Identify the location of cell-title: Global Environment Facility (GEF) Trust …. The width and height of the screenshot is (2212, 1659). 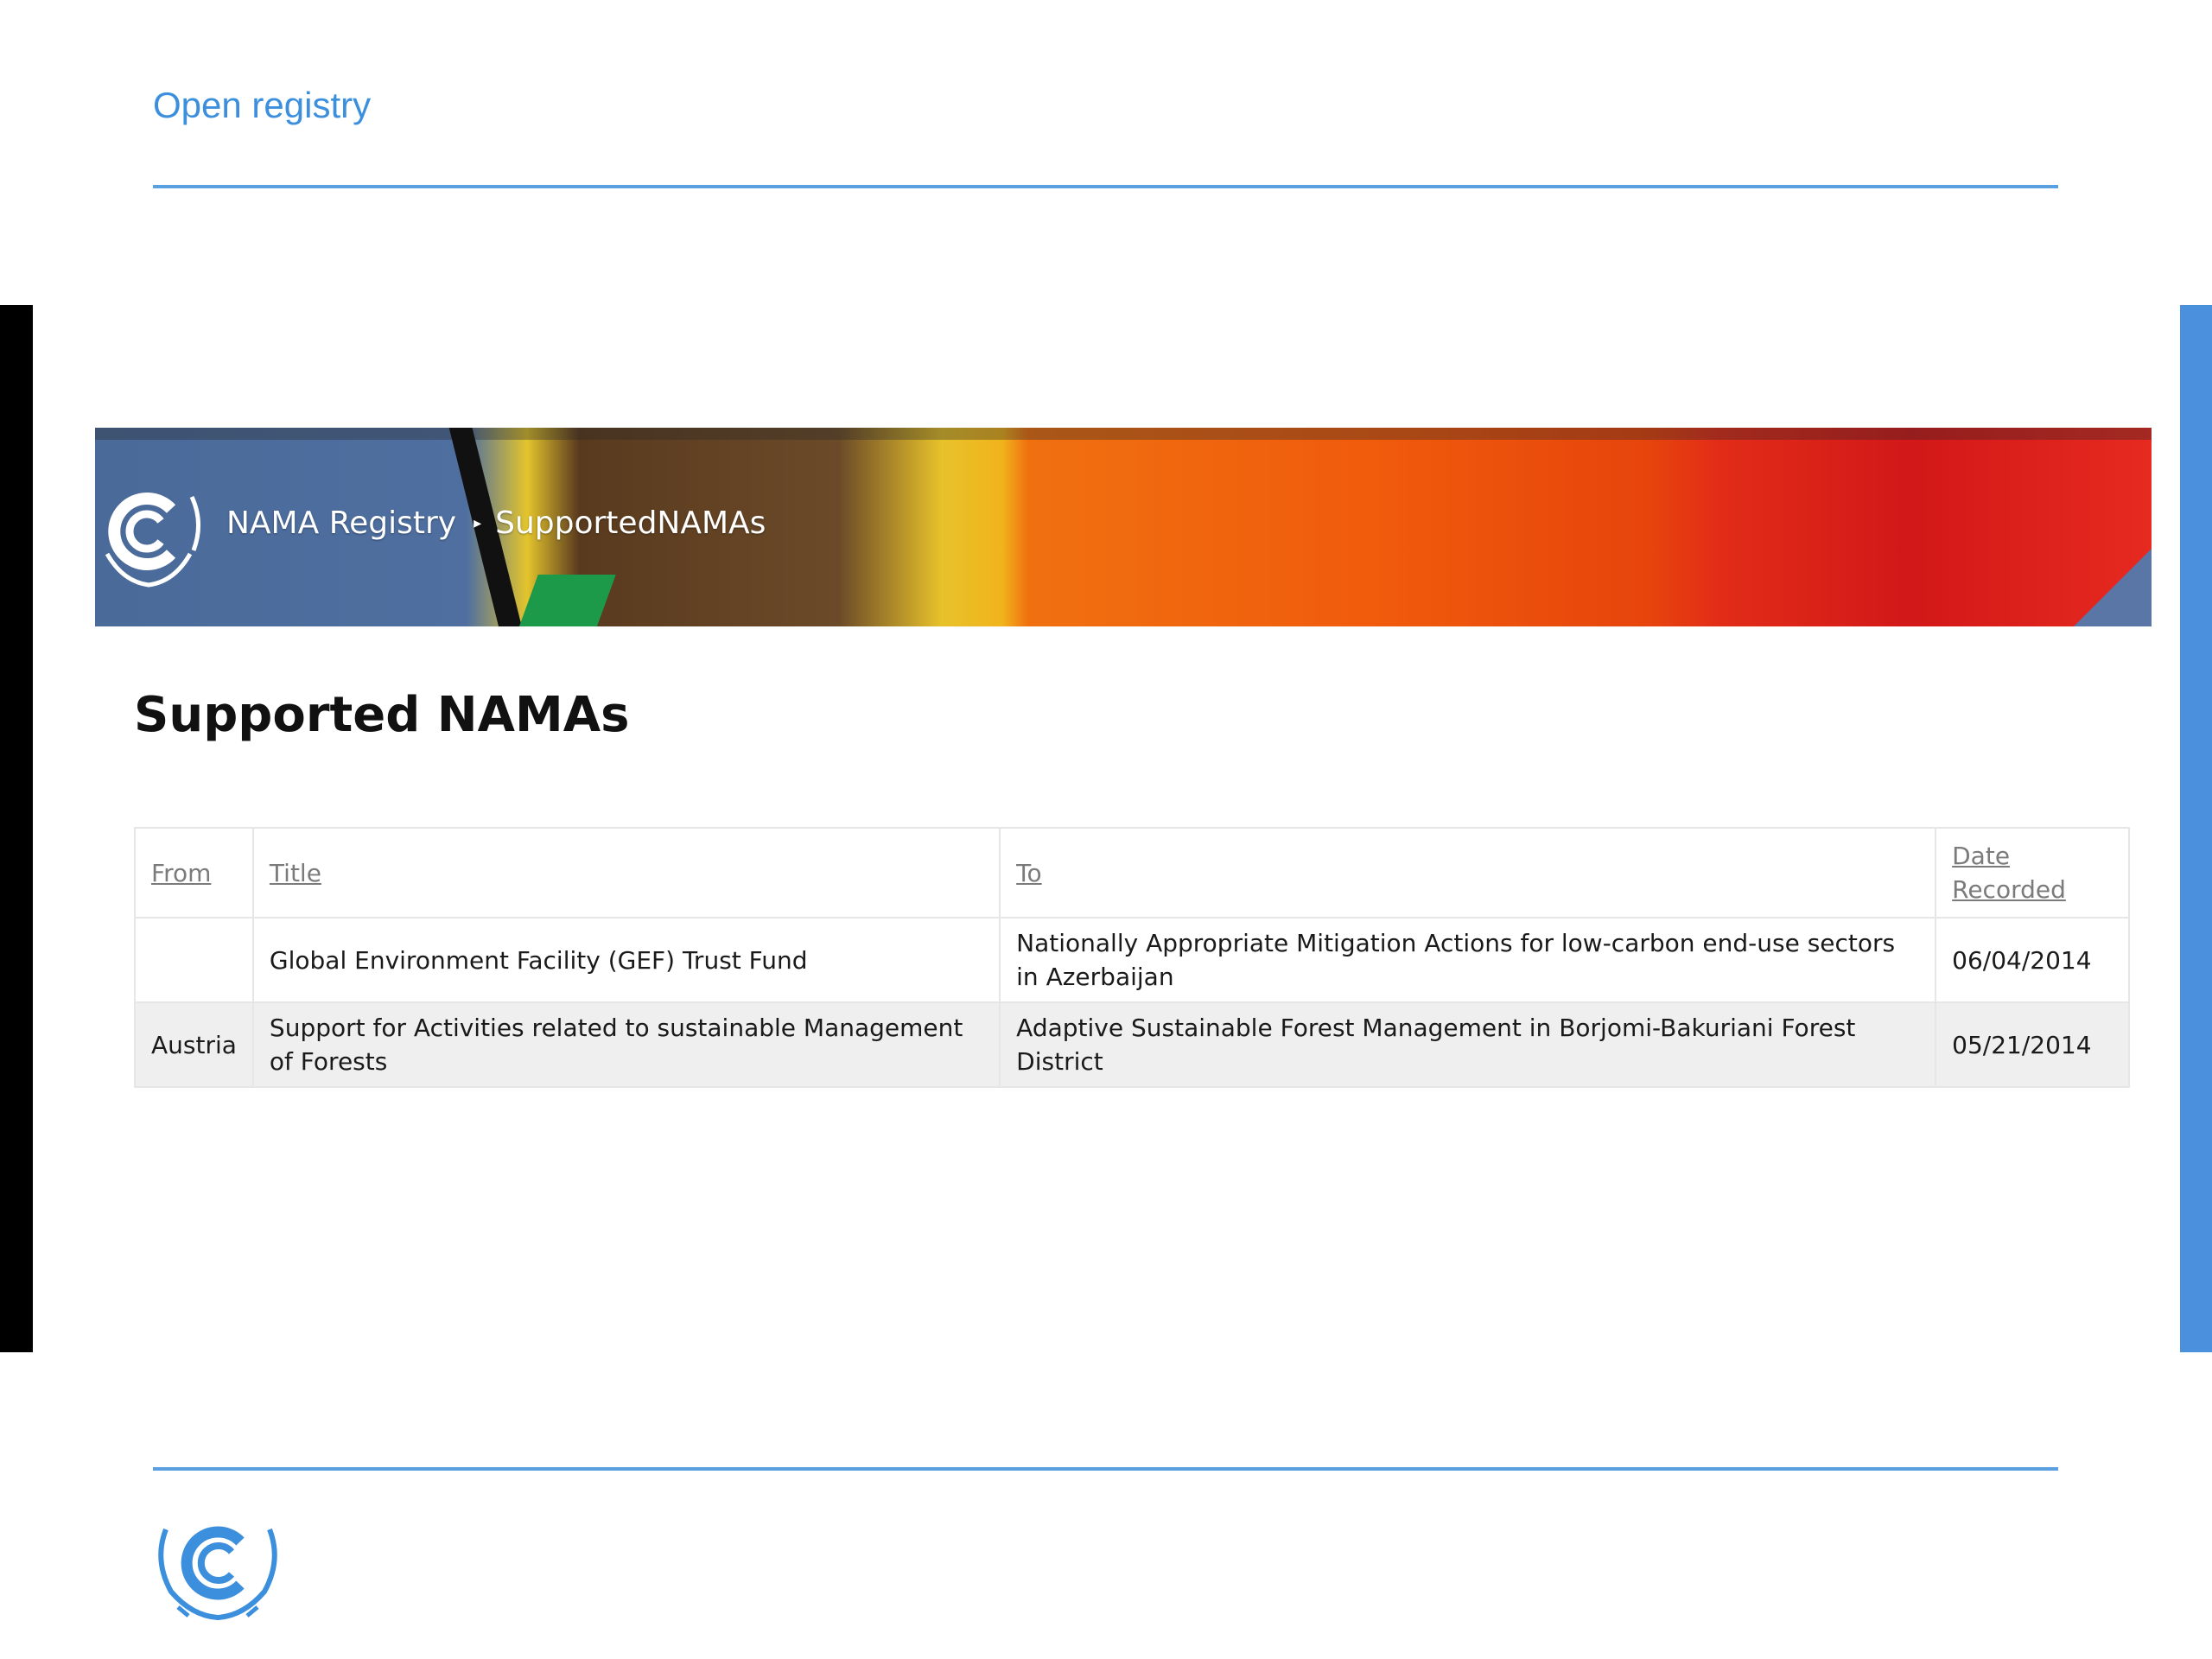
(626, 960).